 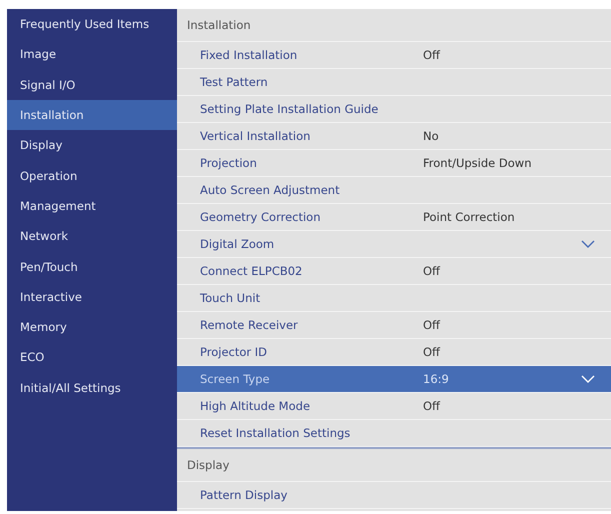 I want to click on setting-row: Vertical Installation No, so click(x=394, y=136).